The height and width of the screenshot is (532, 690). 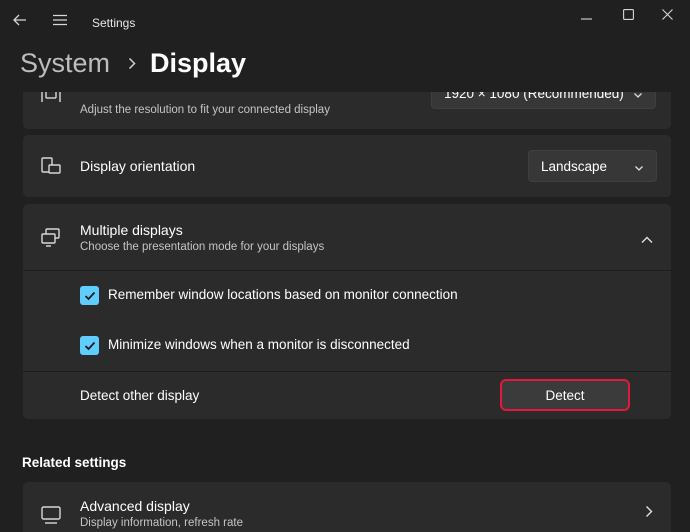 What do you see at coordinates (140, 395) in the screenshot?
I see `detect-display-label: Detect other display` at bounding box center [140, 395].